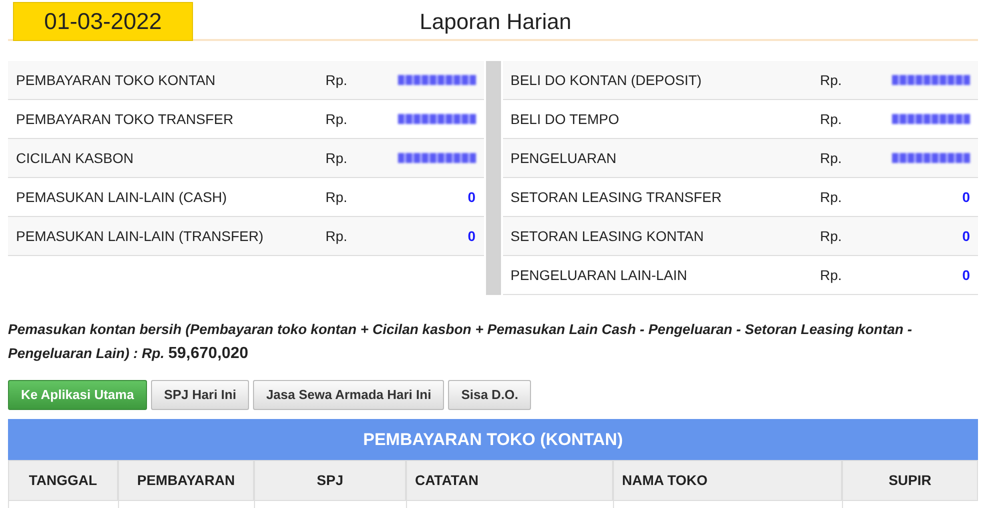  Describe the element at coordinates (75, 158) in the screenshot. I see `row-label: CICILAN KASBON` at that location.